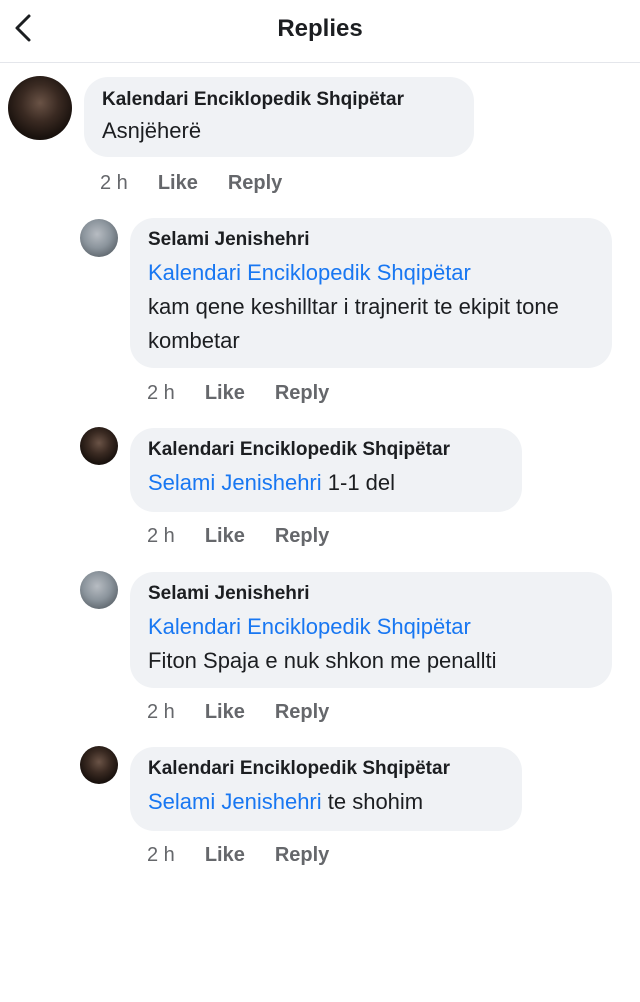 This screenshot has width=640, height=1002. What do you see at coordinates (372, 801) in the screenshot?
I see `comment-body: te shohim` at bounding box center [372, 801].